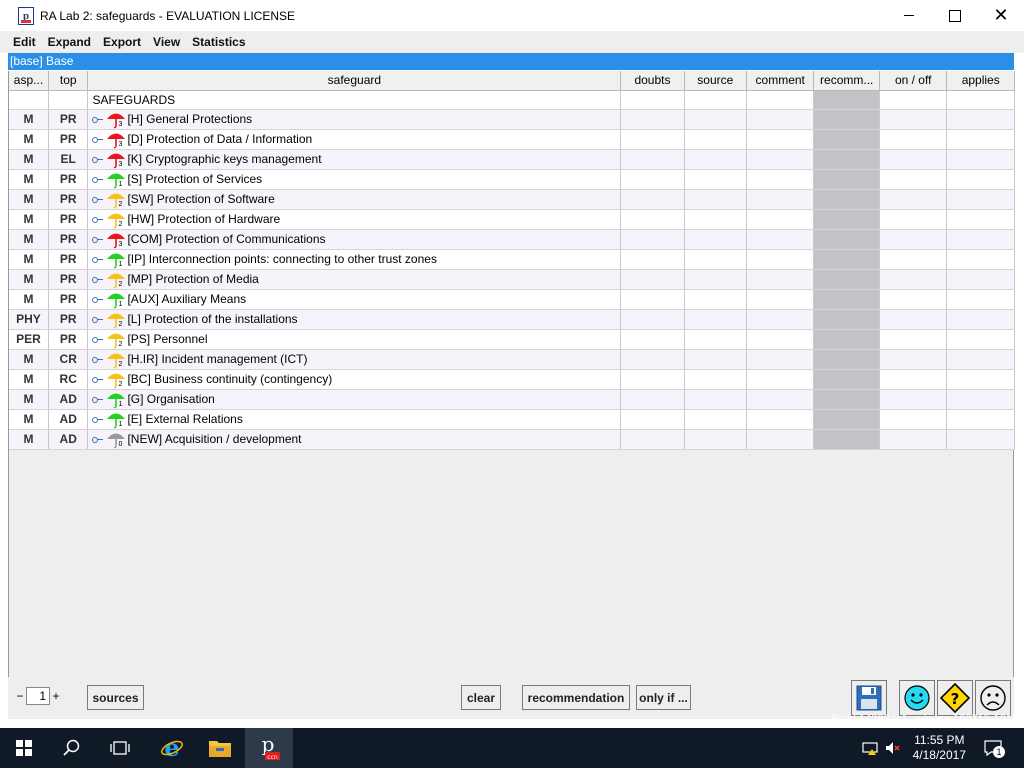 This screenshot has width=1024, height=768. What do you see at coordinates (715, 81) in the screenshot?
I see `header-source: source` at bounding box center [715, 81].